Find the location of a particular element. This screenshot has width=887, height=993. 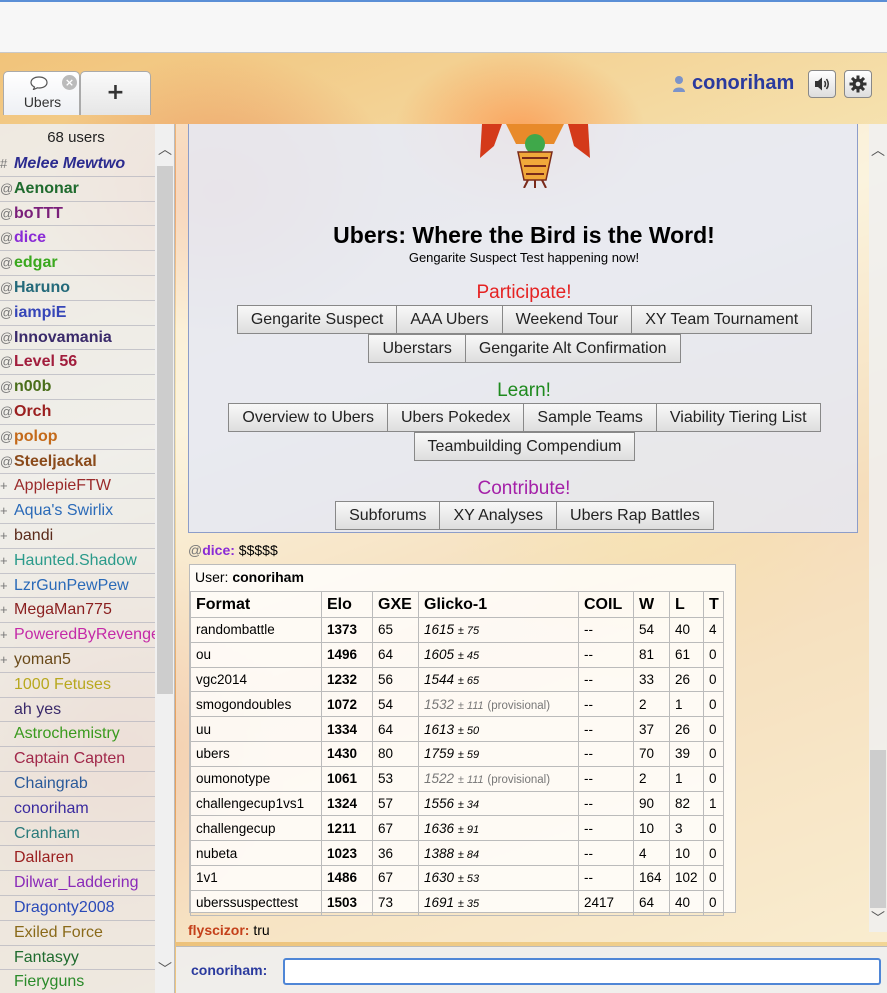

message-input is located at coordinates (582, 971).